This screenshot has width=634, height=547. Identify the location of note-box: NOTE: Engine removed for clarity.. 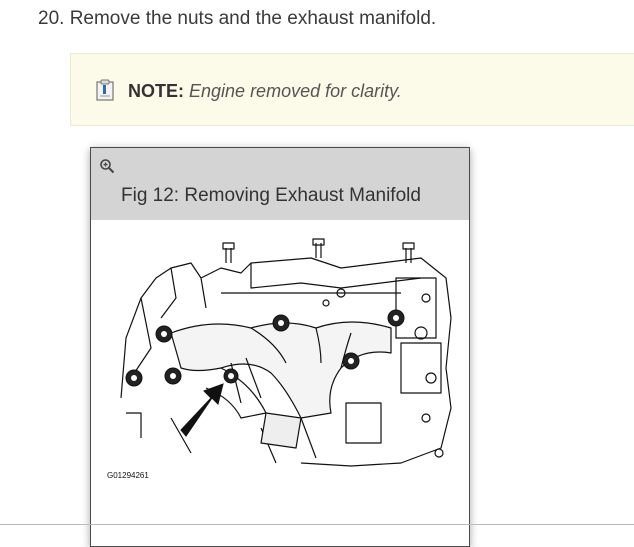
(352, 89).